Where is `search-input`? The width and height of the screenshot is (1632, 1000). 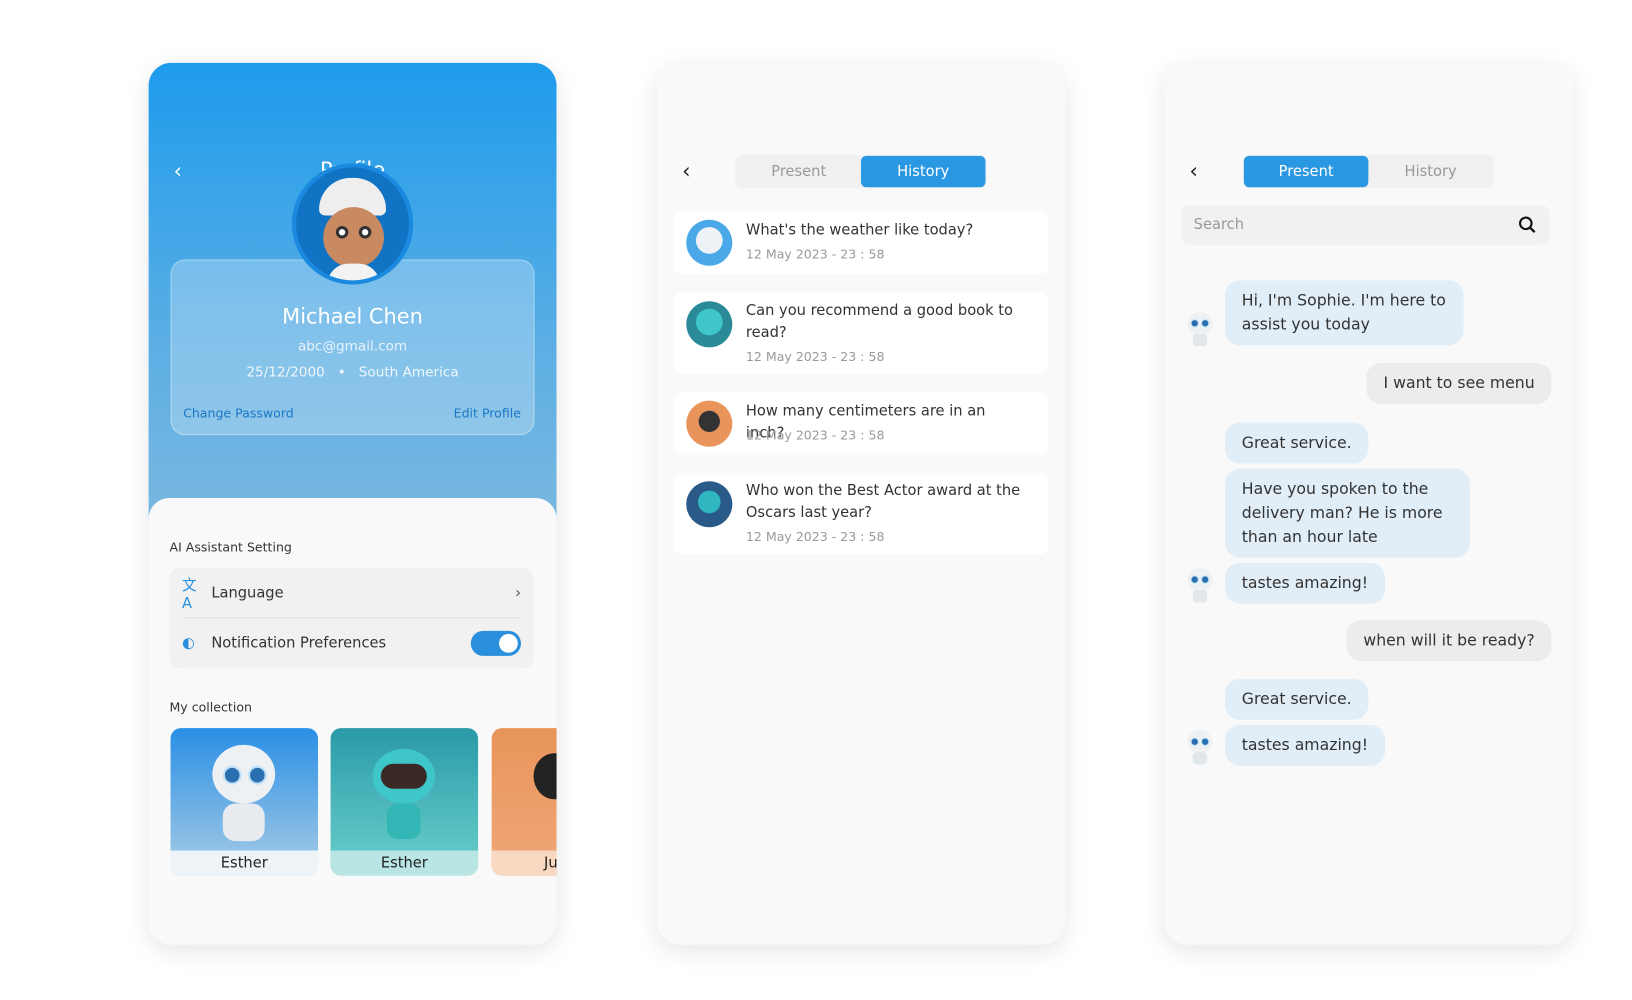
search-input is located at coordinates (1355, 225).